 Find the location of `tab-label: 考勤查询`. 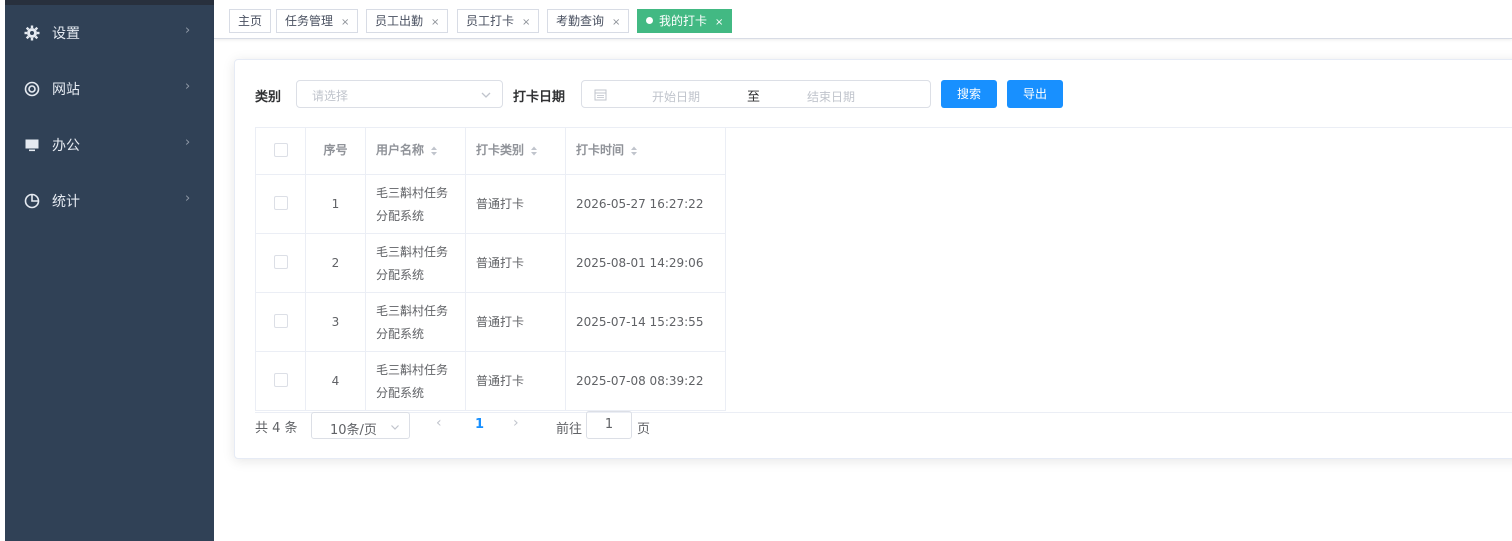

tab-label: 考勤查询 is located at coordinates (580, 21).